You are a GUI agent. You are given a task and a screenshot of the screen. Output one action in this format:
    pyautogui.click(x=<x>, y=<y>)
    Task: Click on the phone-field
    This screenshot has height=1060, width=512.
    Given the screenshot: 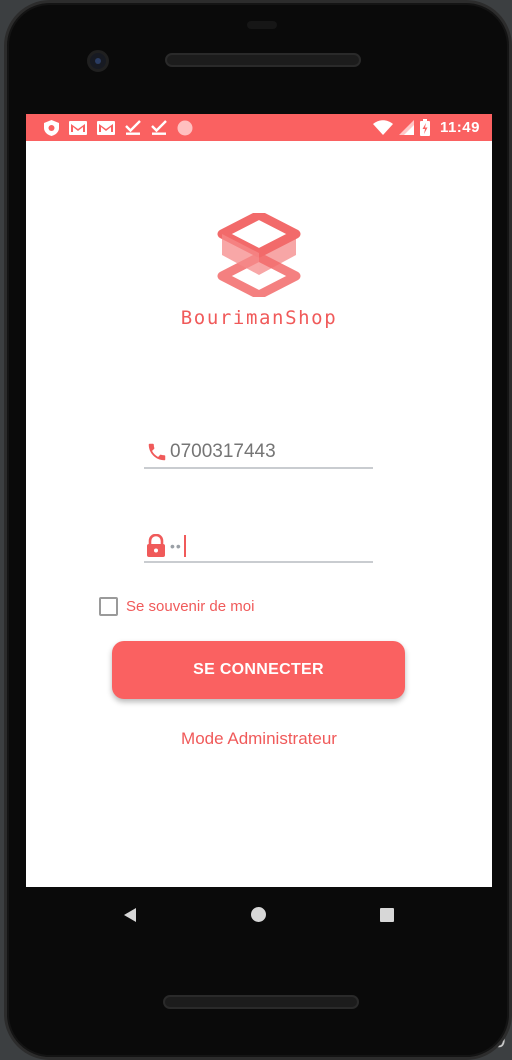 What is the action you would take?
    pyautogui.click(x=258, y=452)
    